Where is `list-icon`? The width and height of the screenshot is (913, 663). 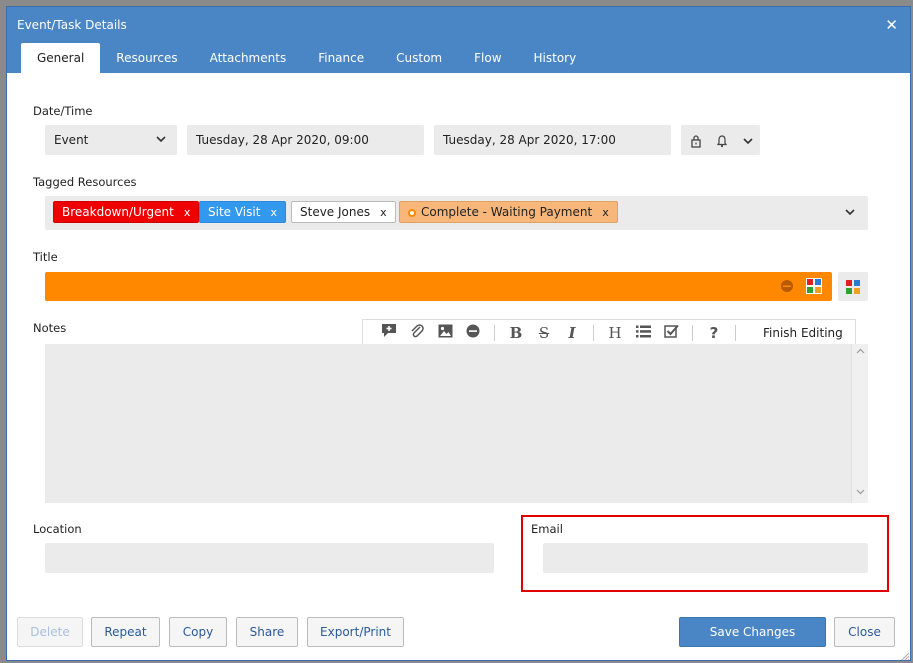
list-icon is located at coordinates (643, 333).